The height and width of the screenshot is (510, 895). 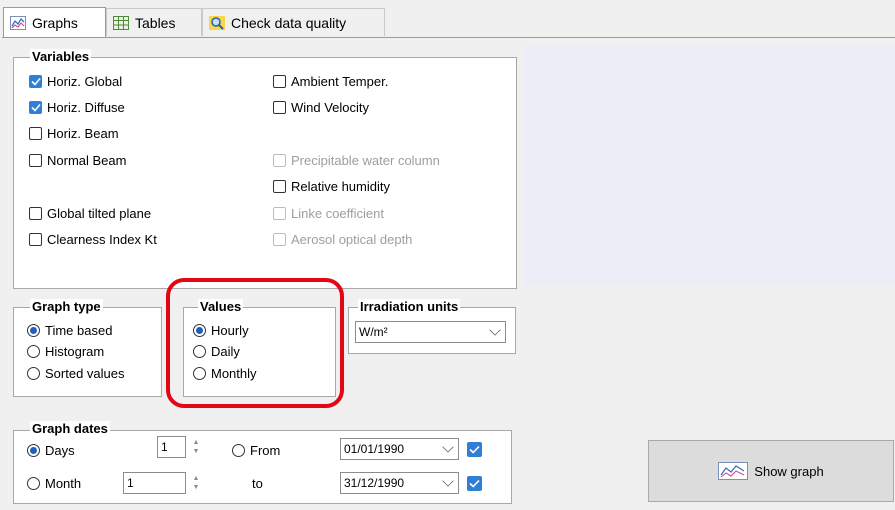 I want to click on to-date-value: 31/12/1990, so click(x=374, y=483).